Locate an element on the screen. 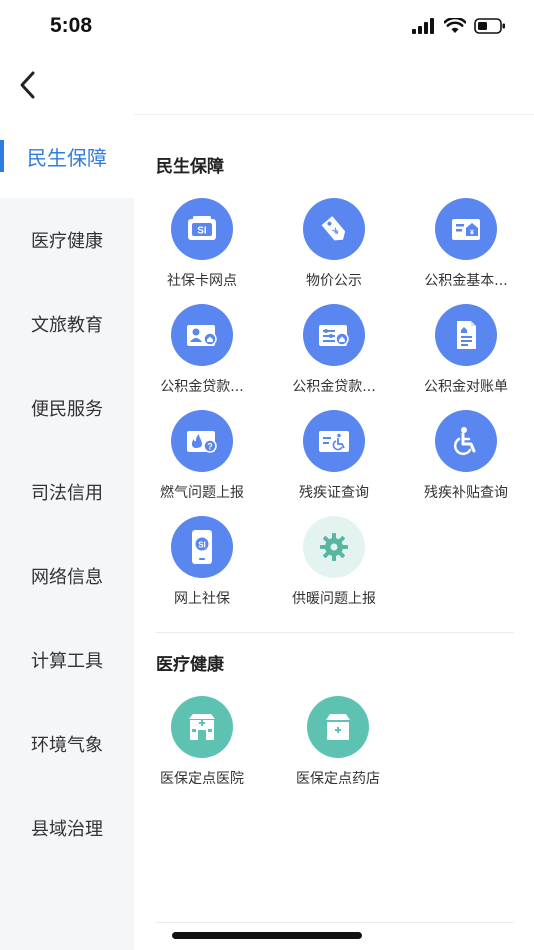 Image resolution: width=534 pixels, height=950 pixels. mobile-social-security-icon: SI is located at coordinates (202, 547).